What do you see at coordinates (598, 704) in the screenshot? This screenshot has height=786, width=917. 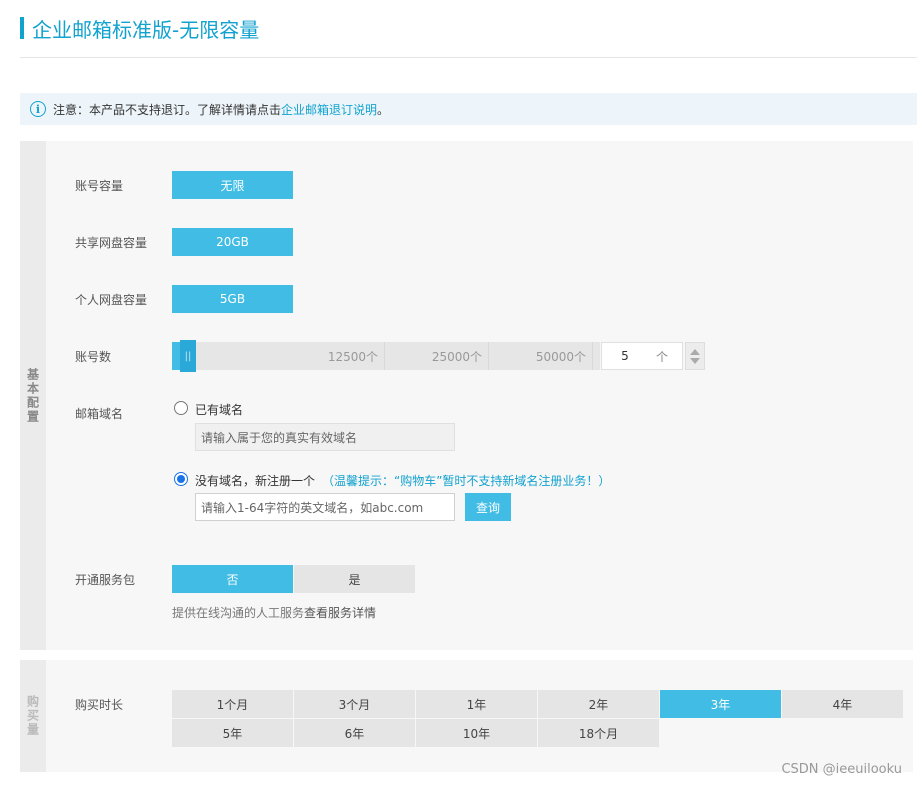 I see `duration-2-years: 2年` at bounding box center [598, 704].